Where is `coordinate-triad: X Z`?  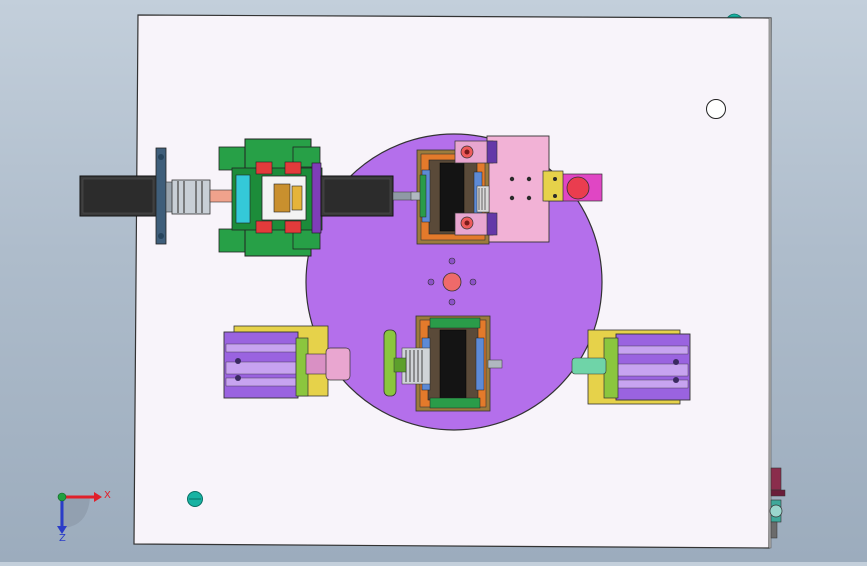 coordinate-triad: X Z is located at coordinates (84, 517).